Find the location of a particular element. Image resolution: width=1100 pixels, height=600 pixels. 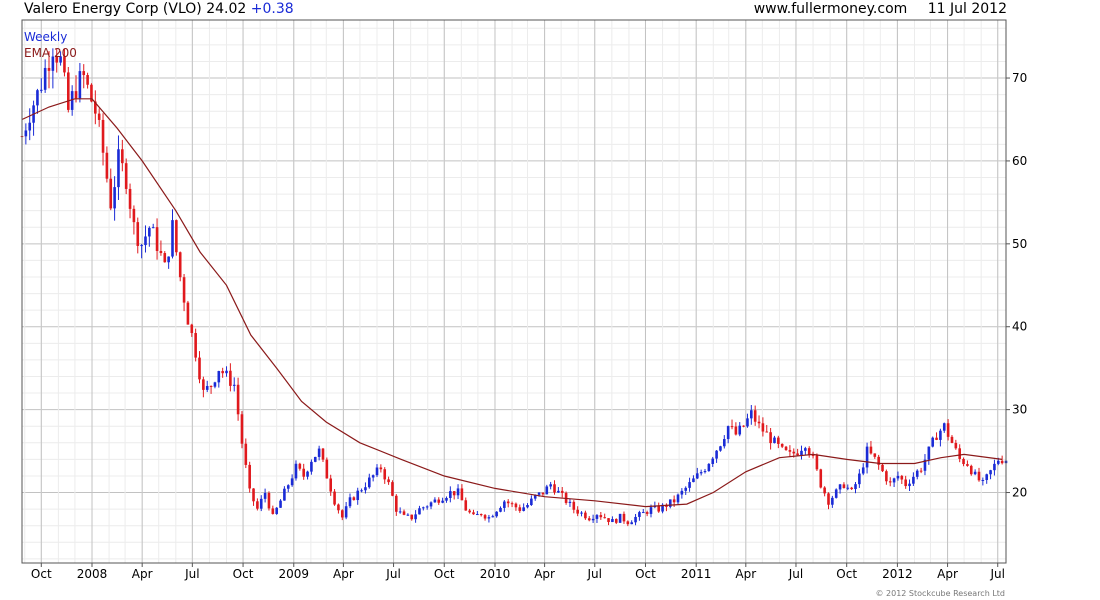

y-axis: 20 30 40 50 60 70 is located at coordinates (1016, 285).